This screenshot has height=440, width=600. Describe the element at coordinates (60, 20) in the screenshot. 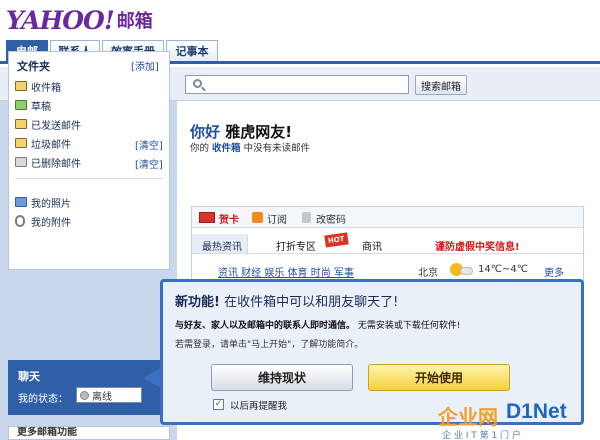

I see `logo-brand: YAHOO!` at that location.